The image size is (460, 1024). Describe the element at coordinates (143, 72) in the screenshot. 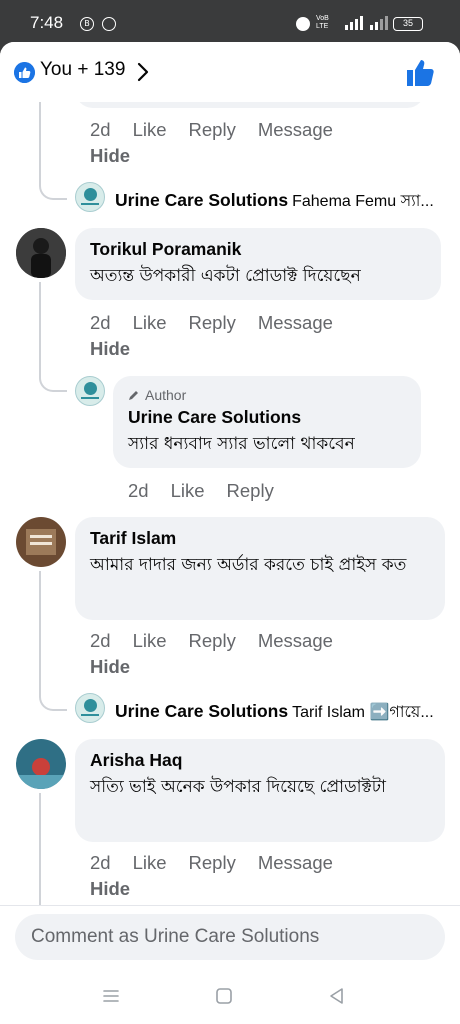

I see `chevron-right-icon` at that location.